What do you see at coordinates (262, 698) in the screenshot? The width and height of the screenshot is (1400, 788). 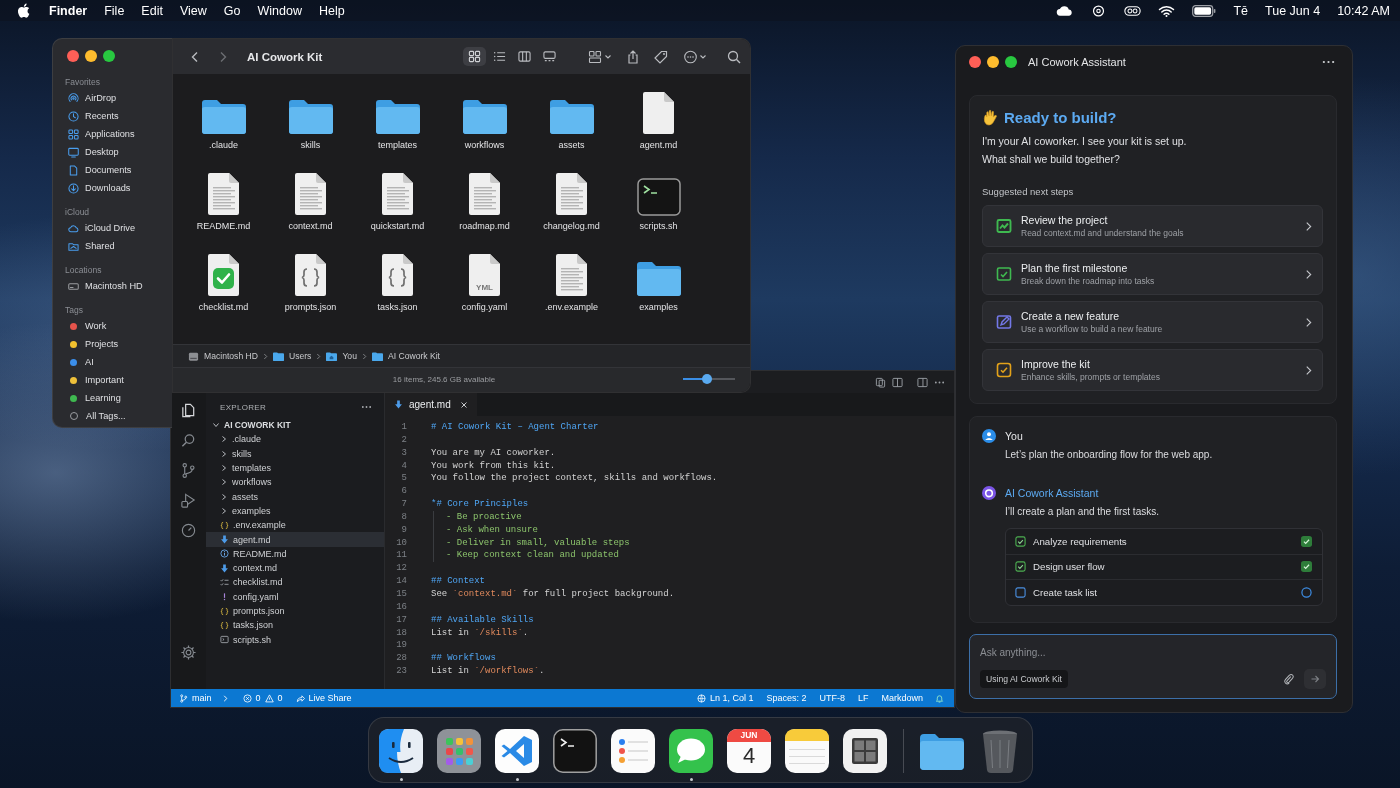 I see `problems-status: 0 0` at bounding box center [262, 698].